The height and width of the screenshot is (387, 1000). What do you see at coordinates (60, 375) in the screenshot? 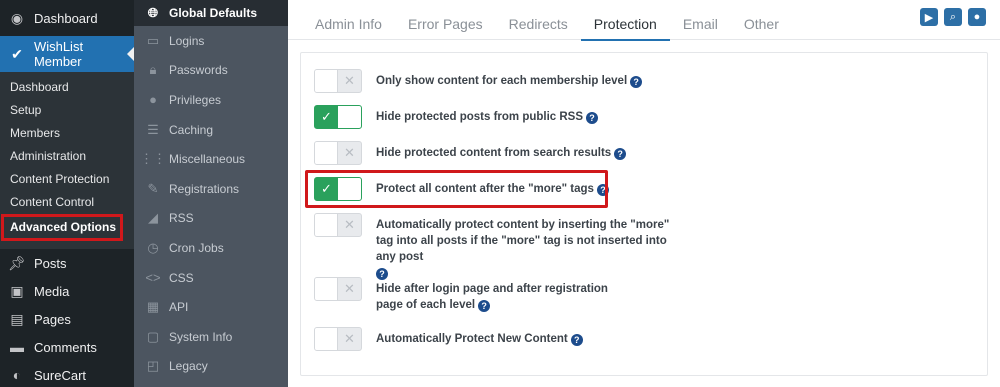
I see `menu-surecart-label: SureCart` at bounding box center [60, 375].